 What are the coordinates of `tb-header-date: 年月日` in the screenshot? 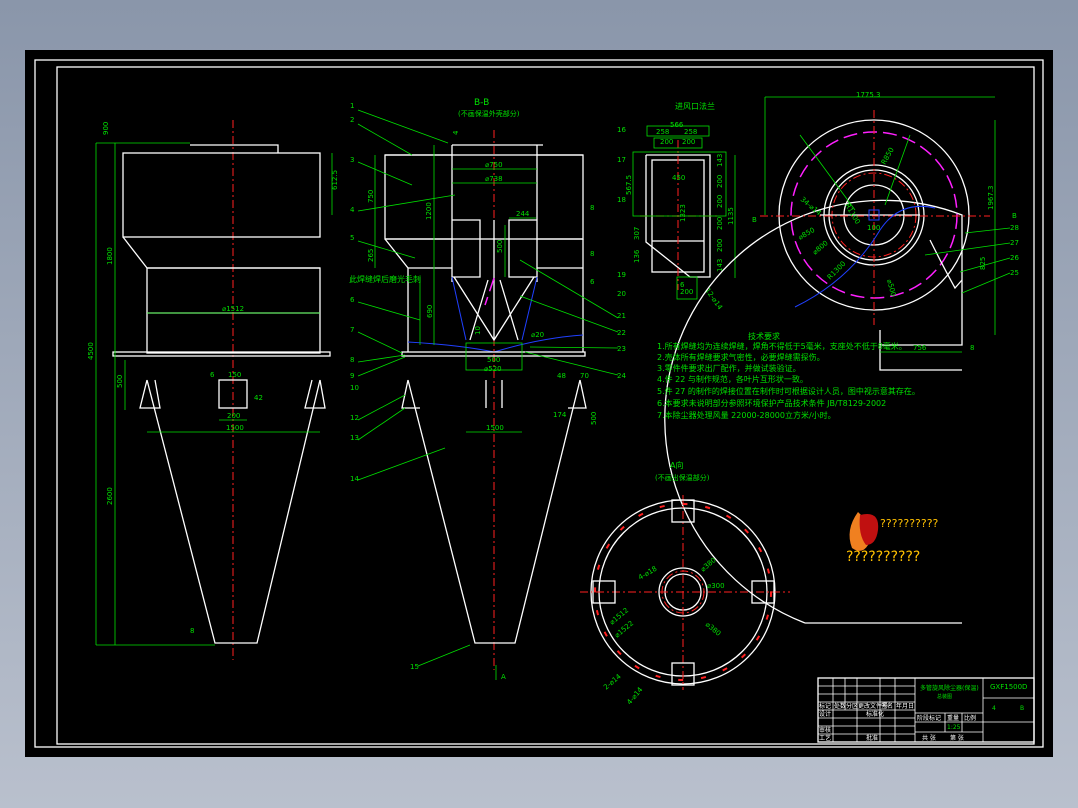 It's located at (905, 706).